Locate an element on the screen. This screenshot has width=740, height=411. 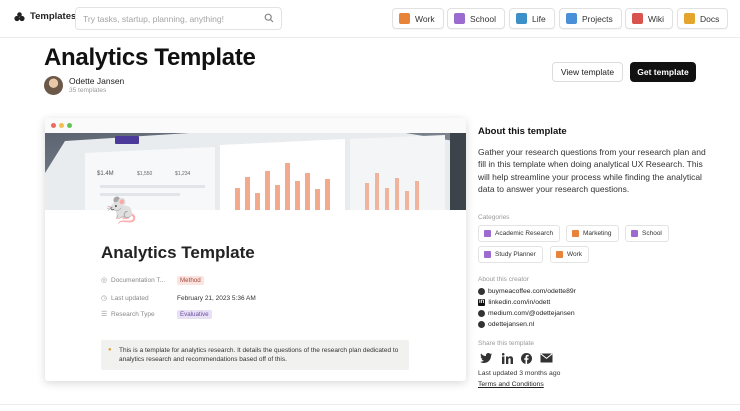
category-chip-school: School is located at coordinates (647, 233).